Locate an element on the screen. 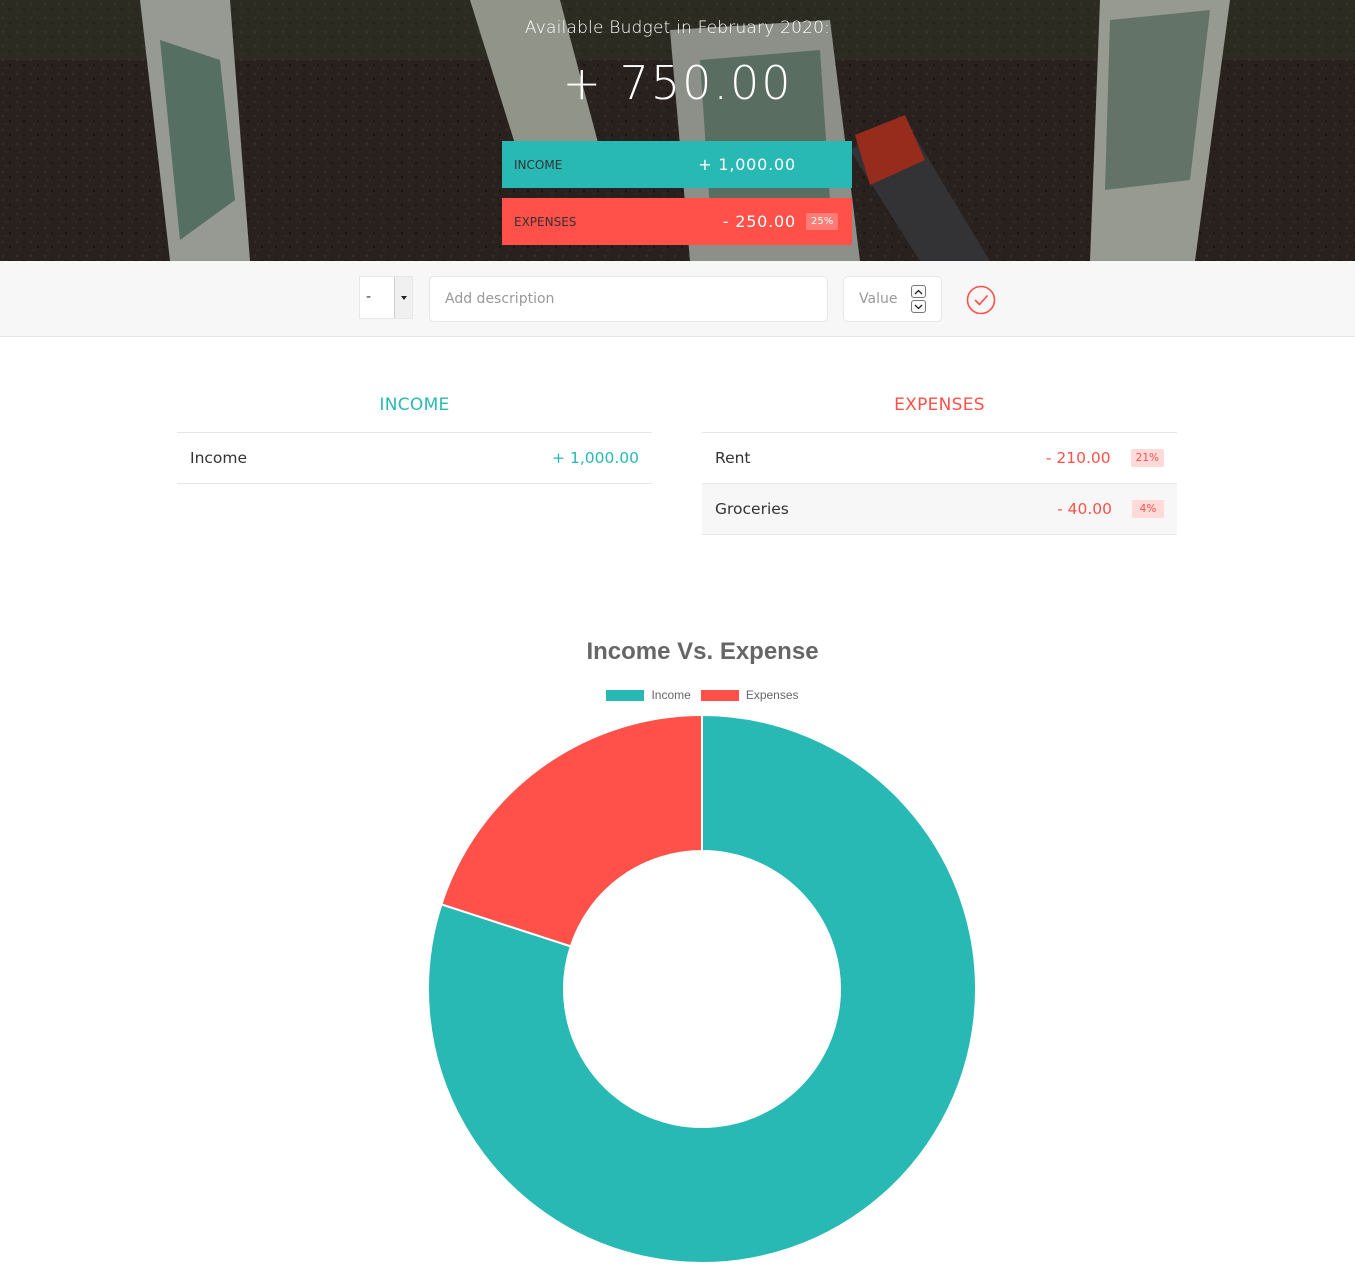  stepper-down-button is located at coordinates (918, 306).